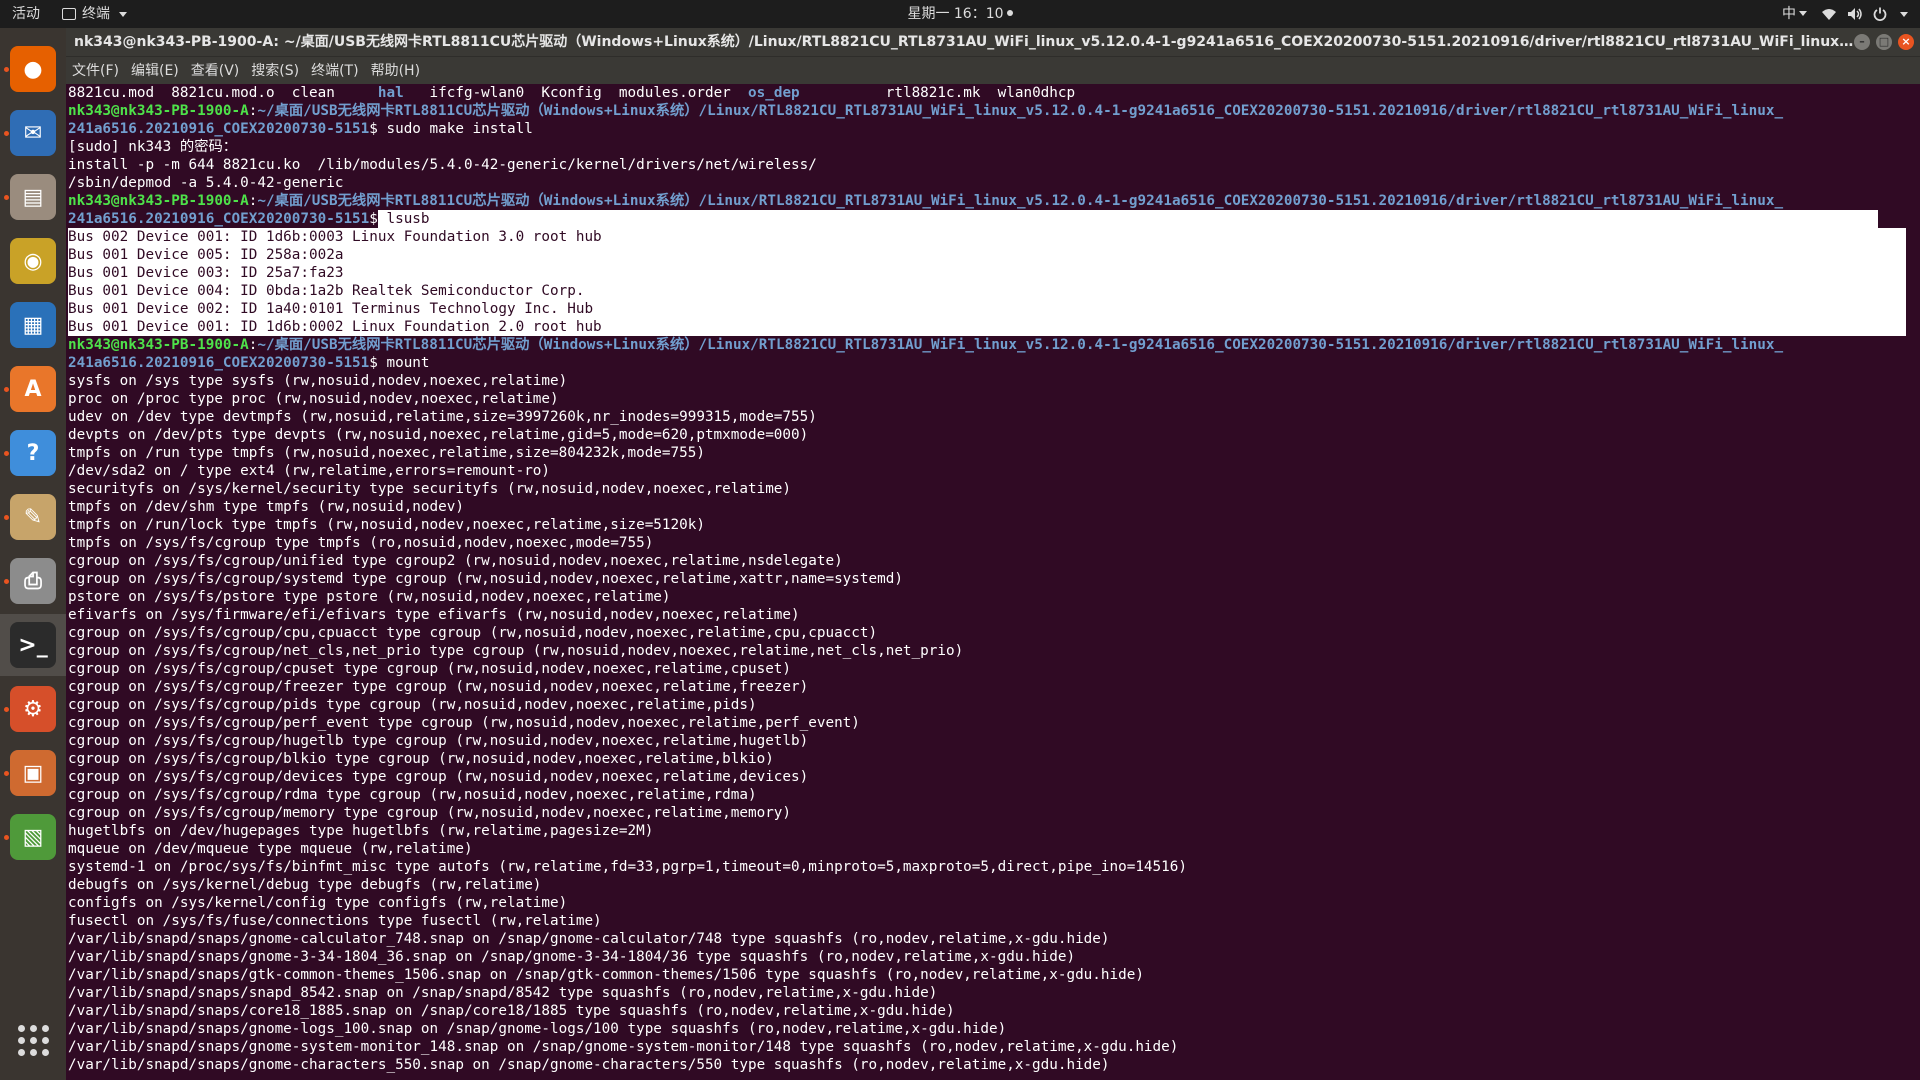 Image resolution: width=1920 pixels, height=1080 pixels. What do you see at coordinates (955, 14) in the screenshot?
I see `clock-label: 星期一 16：10` at bounding box center [955, 14].